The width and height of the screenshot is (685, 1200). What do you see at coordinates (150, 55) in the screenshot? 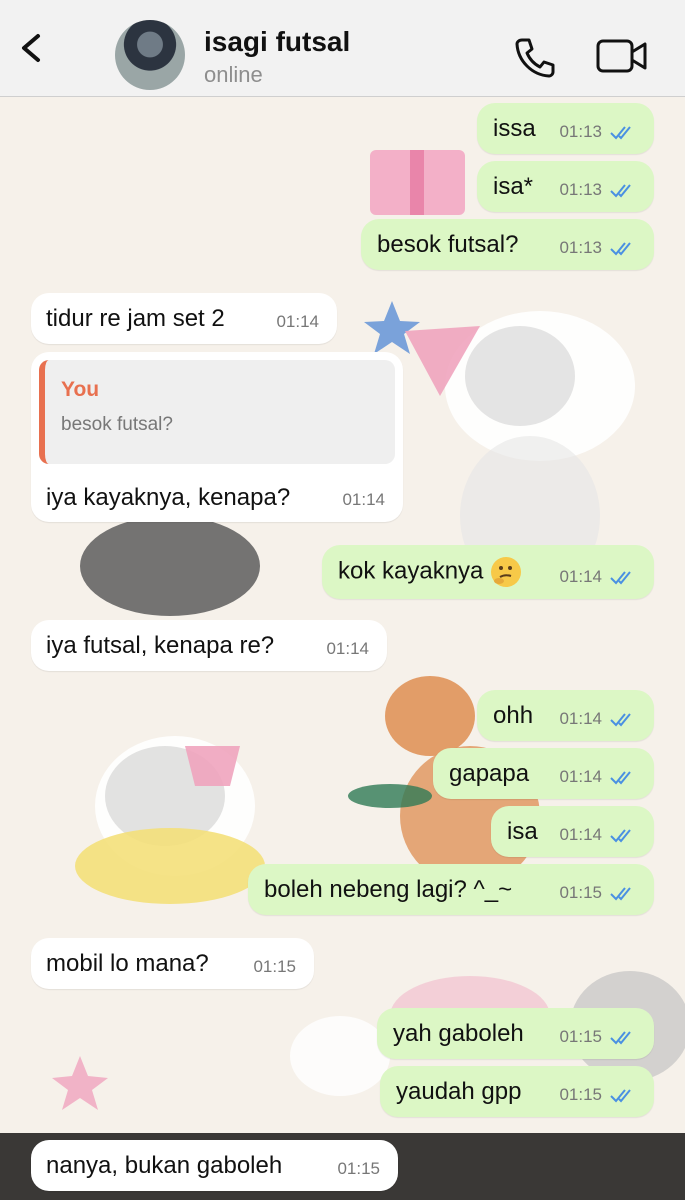
I see `contact-avatar` at bounding box center [150, 55].